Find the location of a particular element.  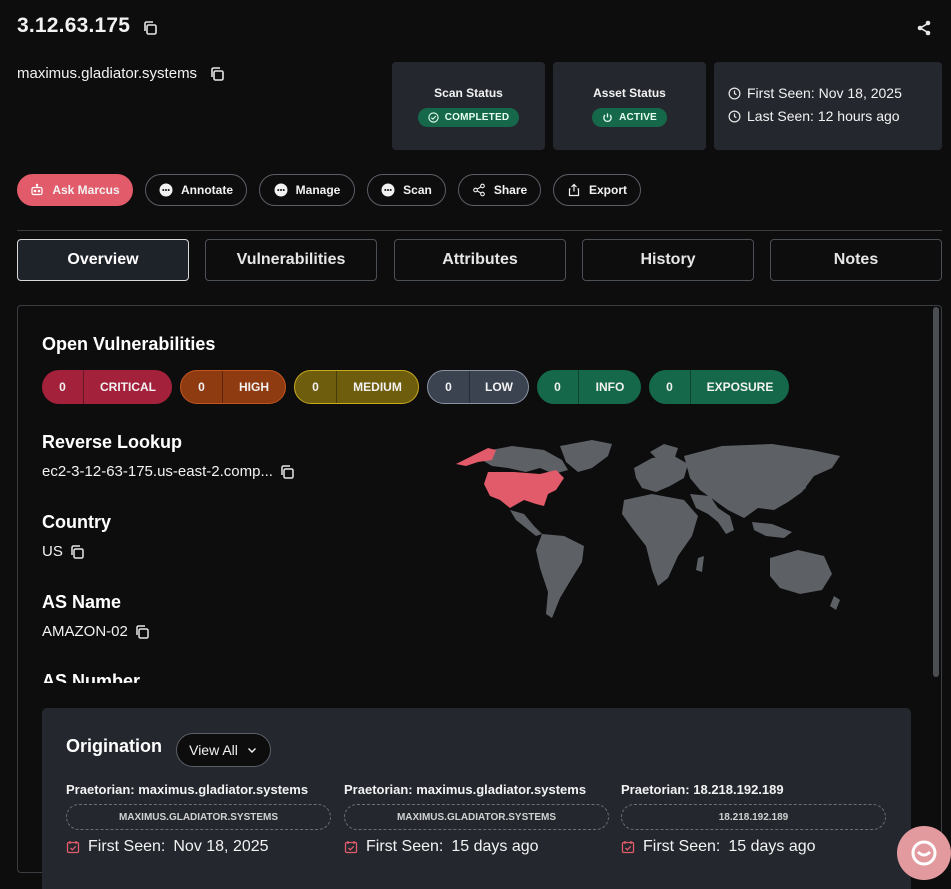

vuln-exposure-pill: 0 EXPOSURE is located at coordinates (719, 387).